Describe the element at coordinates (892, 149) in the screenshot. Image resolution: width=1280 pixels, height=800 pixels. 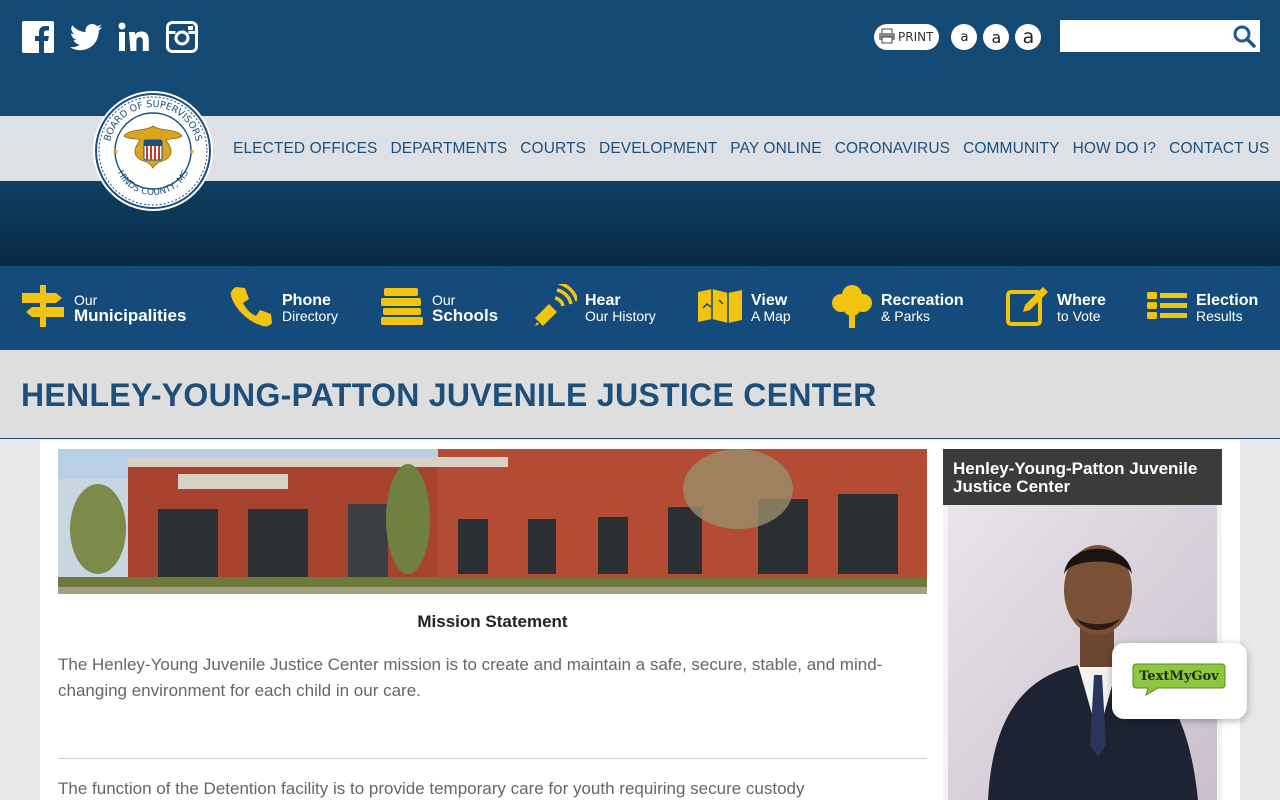
I see `nav-coronavirus: Coronavirus` at that location.